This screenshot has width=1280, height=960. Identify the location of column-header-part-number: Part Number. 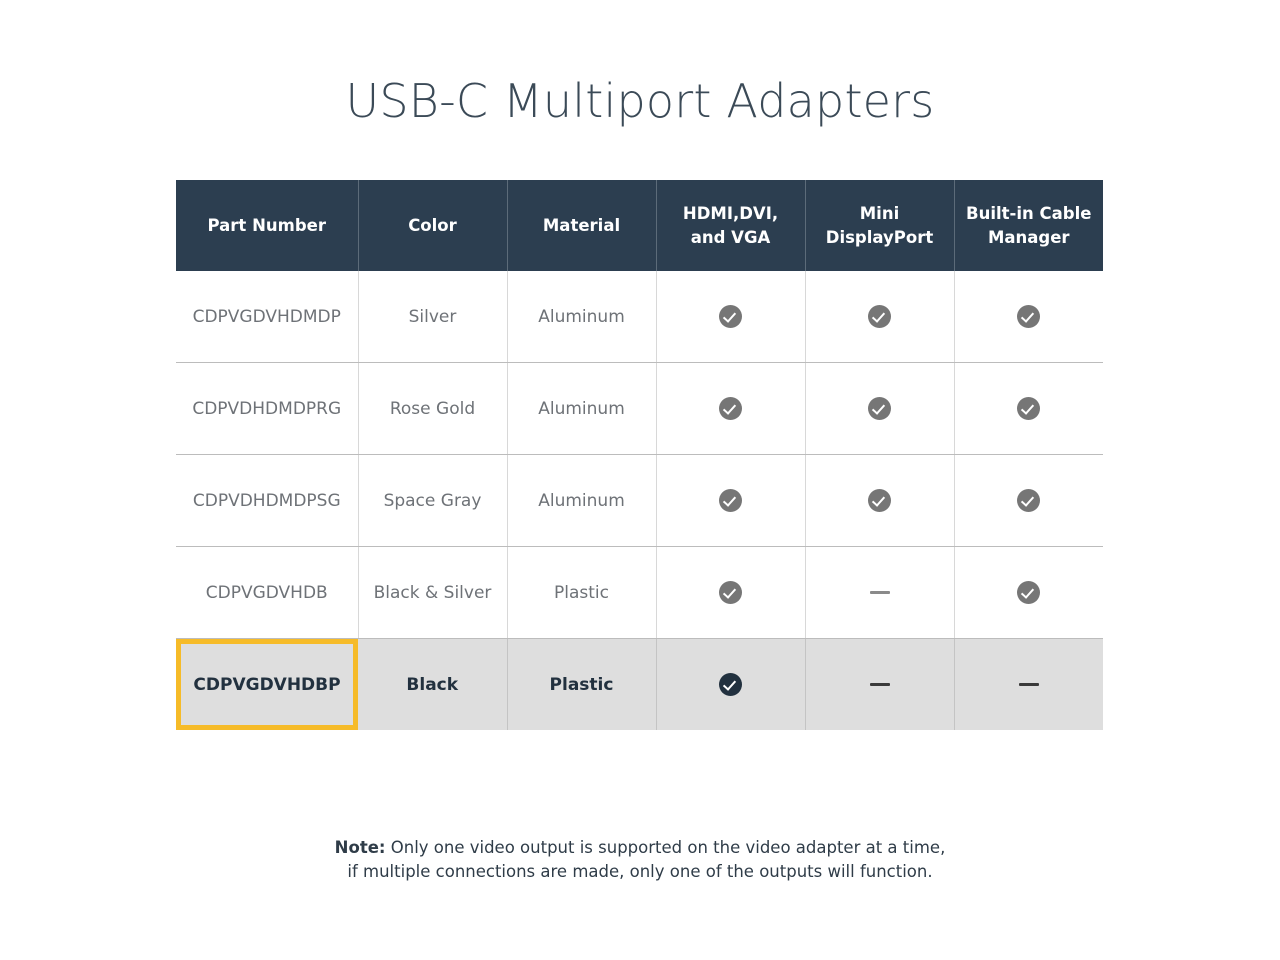
(267, 225).